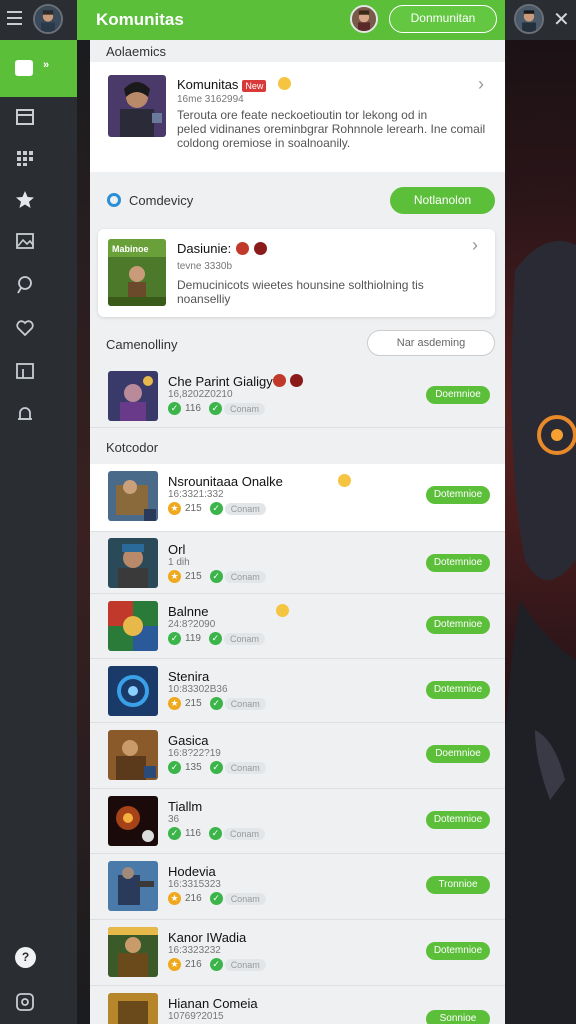 The image size is (576, 1024). Describe the element at coordinates (297, 821) in the screenshot. I see `list-item: Tiallm 36 ✓ 116 ✓ Conam Dotemnioe` at that location.